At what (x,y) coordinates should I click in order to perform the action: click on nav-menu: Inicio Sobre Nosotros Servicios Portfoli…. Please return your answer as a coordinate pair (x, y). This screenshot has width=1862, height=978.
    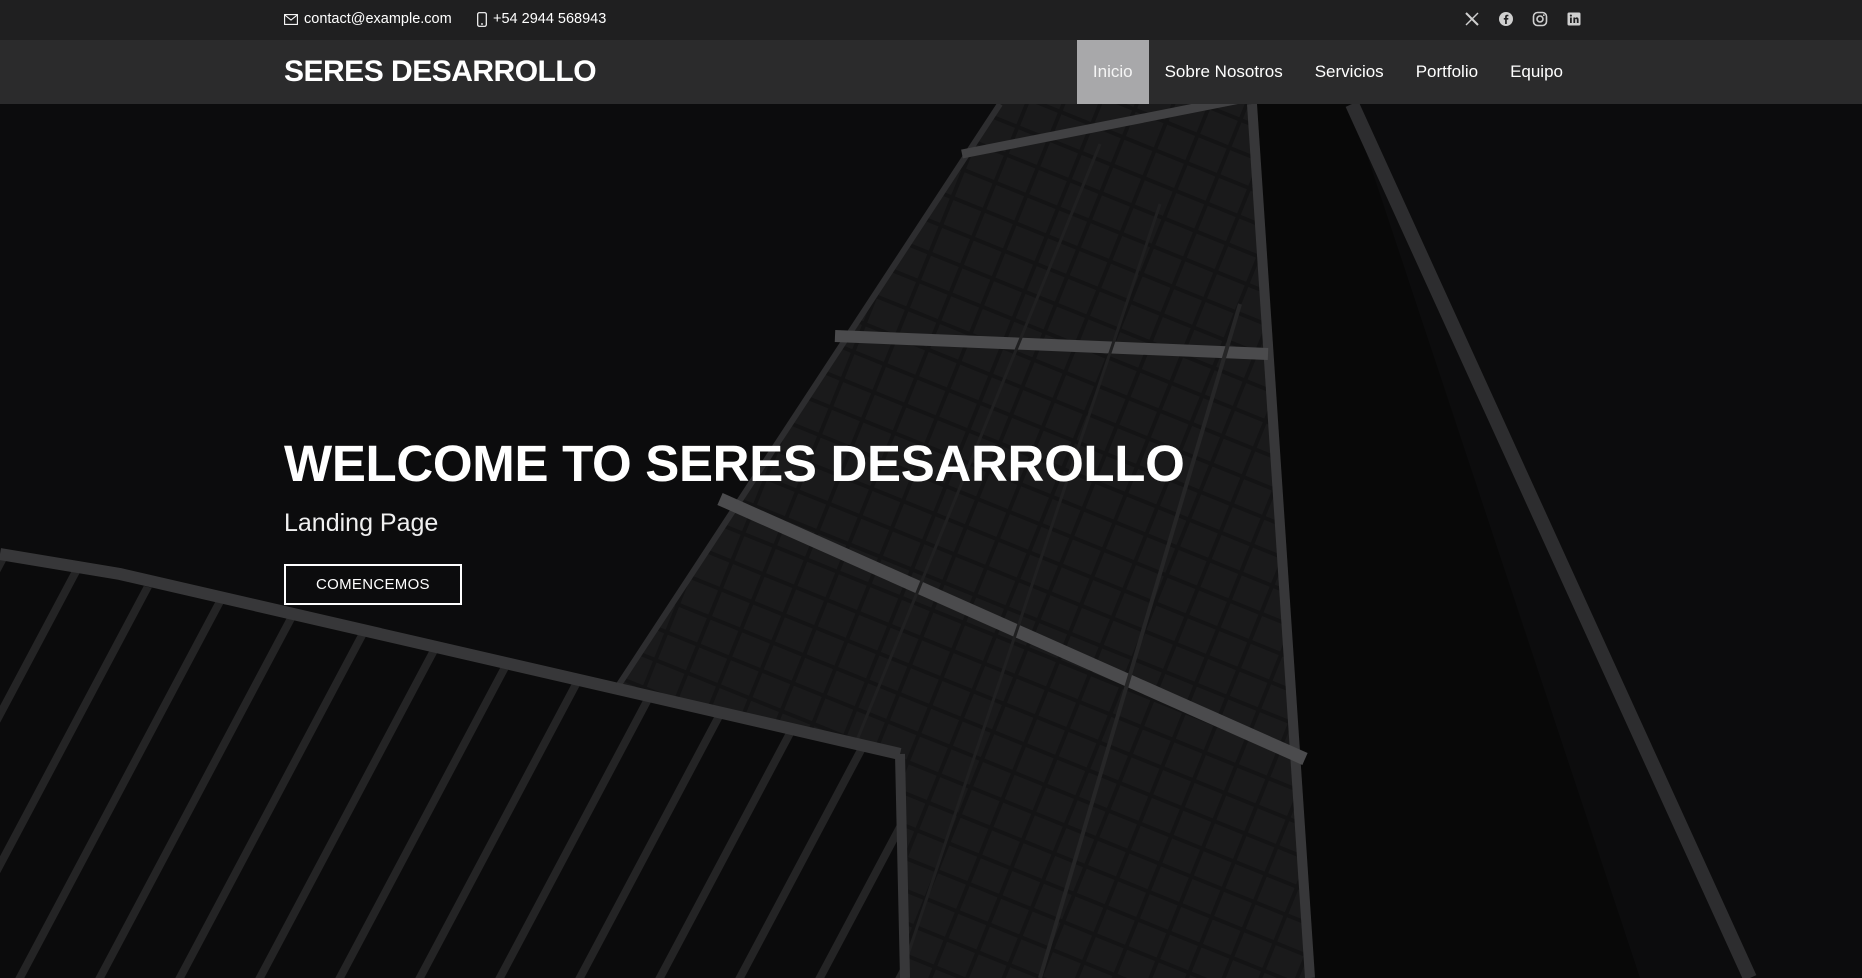
    Looking at the image, I should click on (1327, 72).